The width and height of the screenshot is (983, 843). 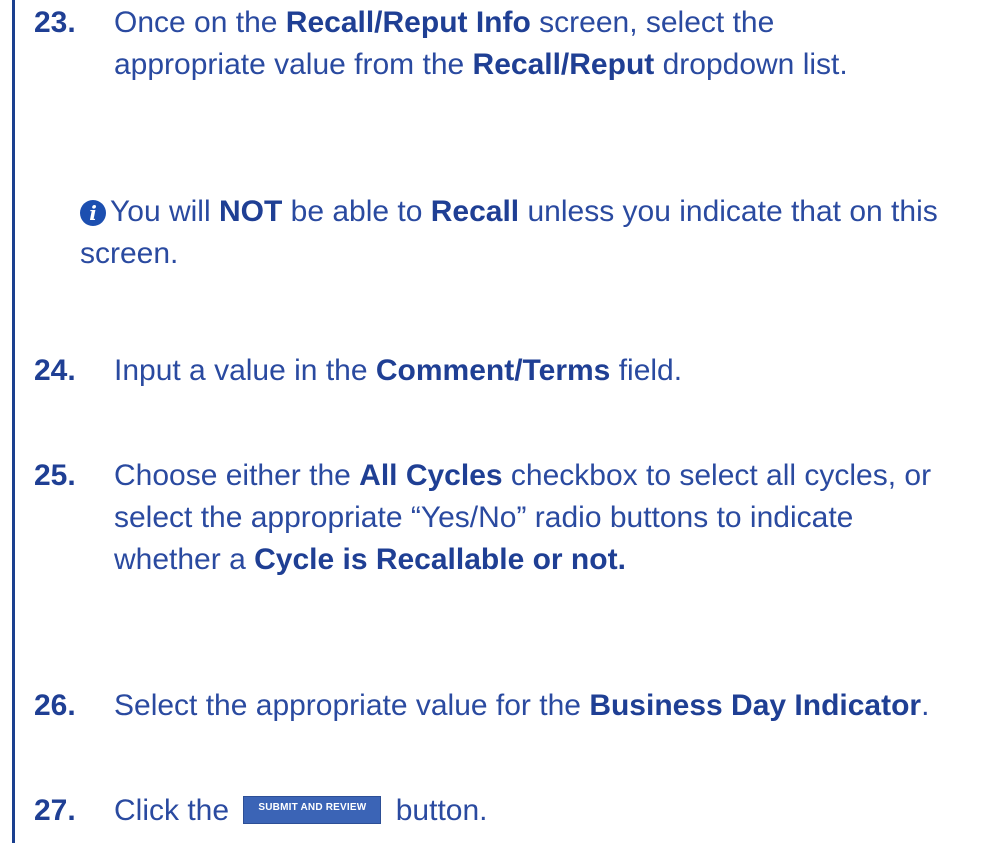 What do you see at coordinates (563, 64) in the screenshot?
I see `dropdown-name: Recall/Reput` at bounding box center [563, 64].